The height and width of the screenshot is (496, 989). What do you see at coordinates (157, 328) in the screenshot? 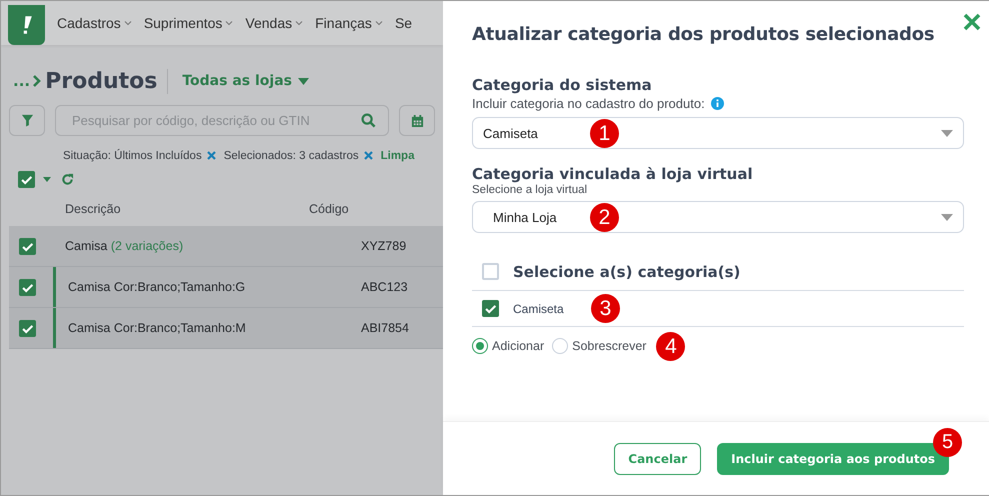
I see `table-cell: Camisa Cor:Branco;Tamanho:M` at bounding box center [157, 328].